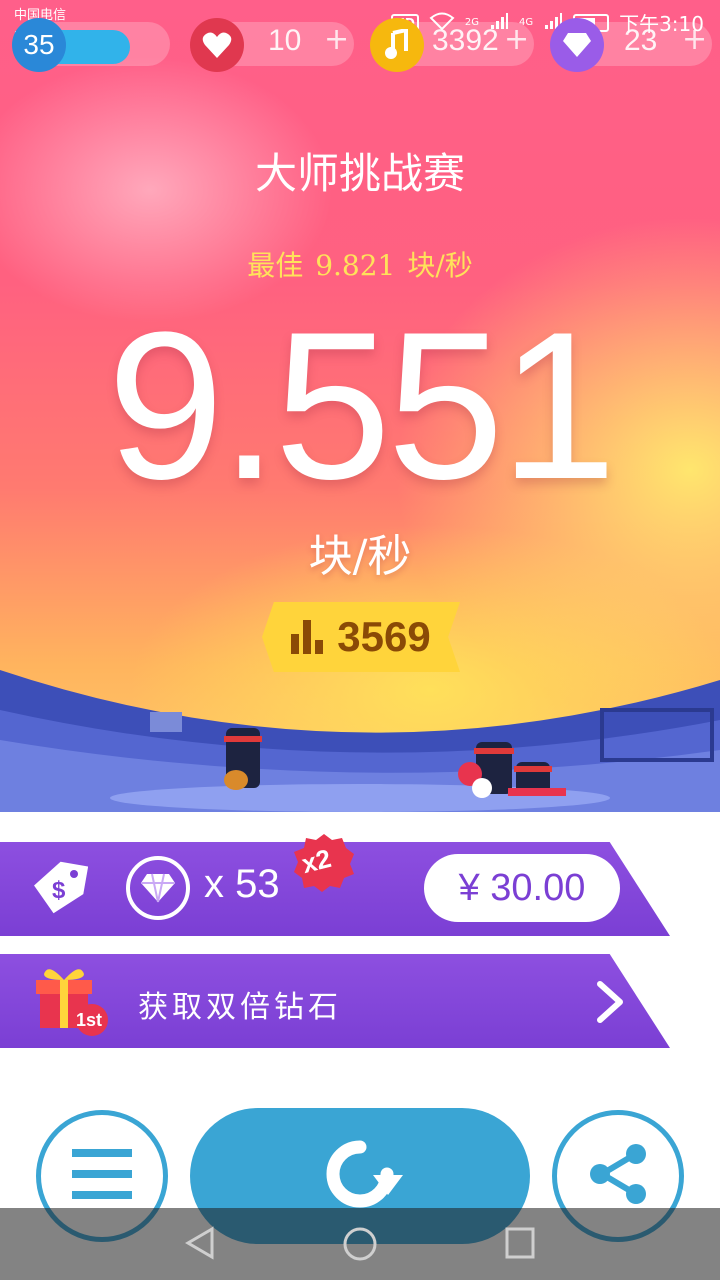 This screenshot has width=720, height=1280. I want to click on level-icon: 35, so click(39, 45).